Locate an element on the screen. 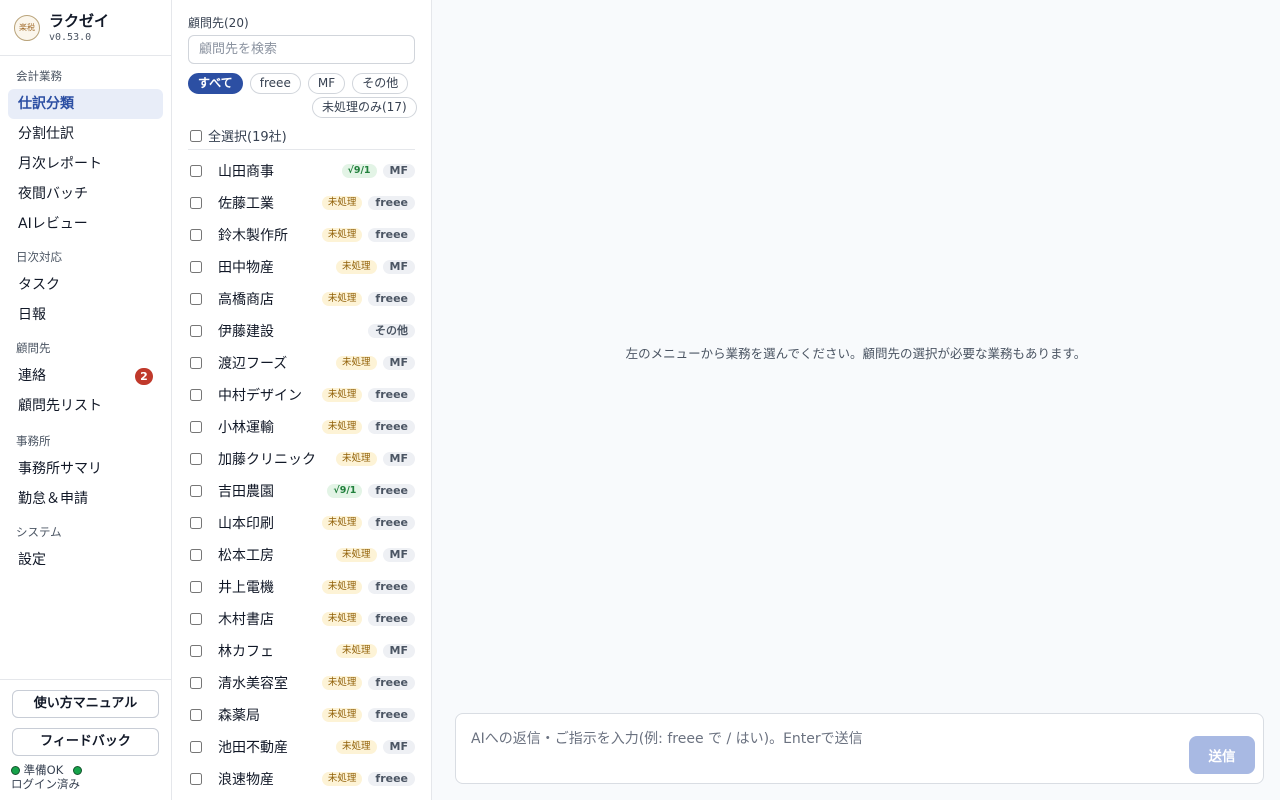 The image size is (1280, 800). app-version: v0.53.0 is located at coordinates (70, 37).